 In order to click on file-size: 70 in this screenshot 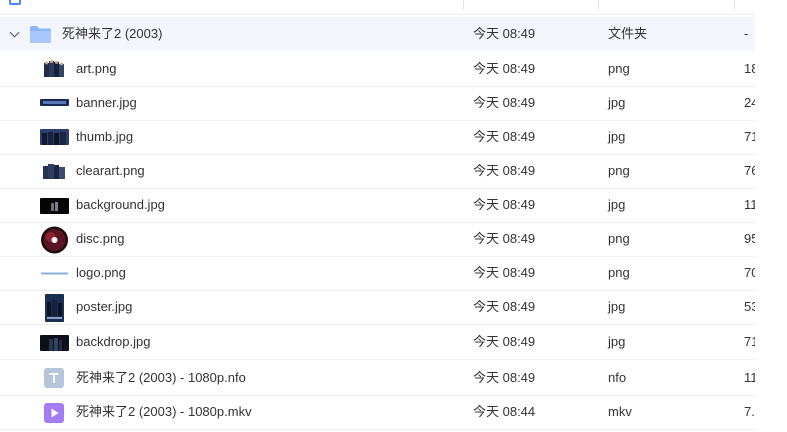, I will do `click(749, 272)`.